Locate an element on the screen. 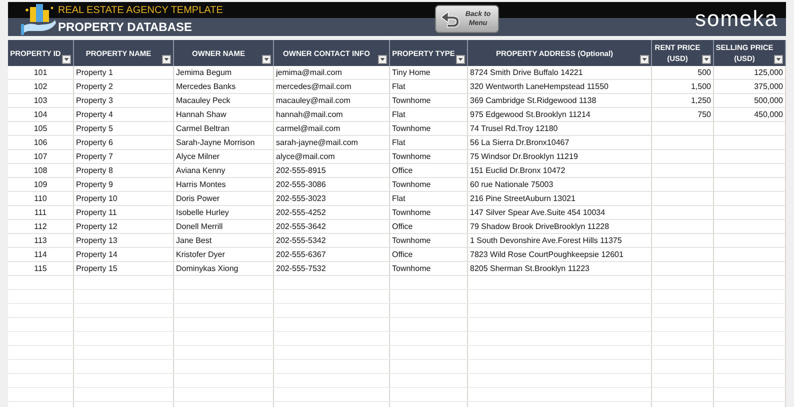 Image resolution: width=794 pixels, height=407 pixels. table-cell: Sarah-Jayne Morrison is located at coordinates (224, 143).